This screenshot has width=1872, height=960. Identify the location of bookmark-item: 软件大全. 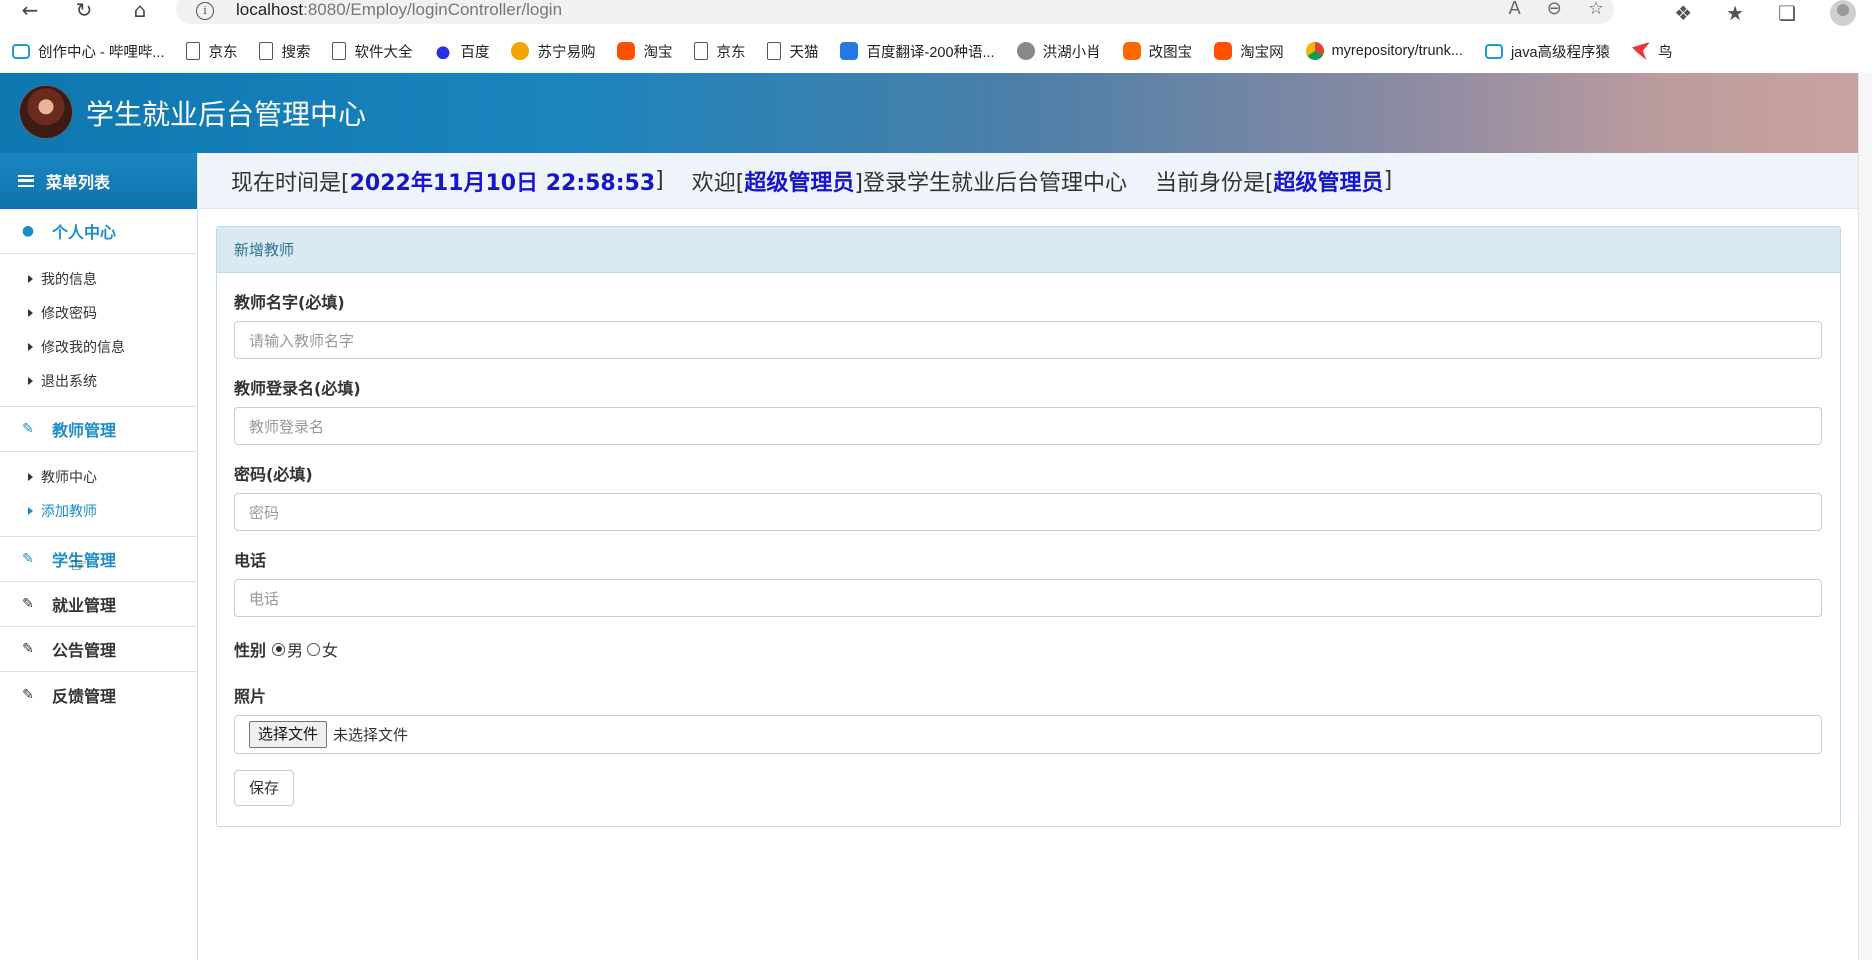
(372, 51).